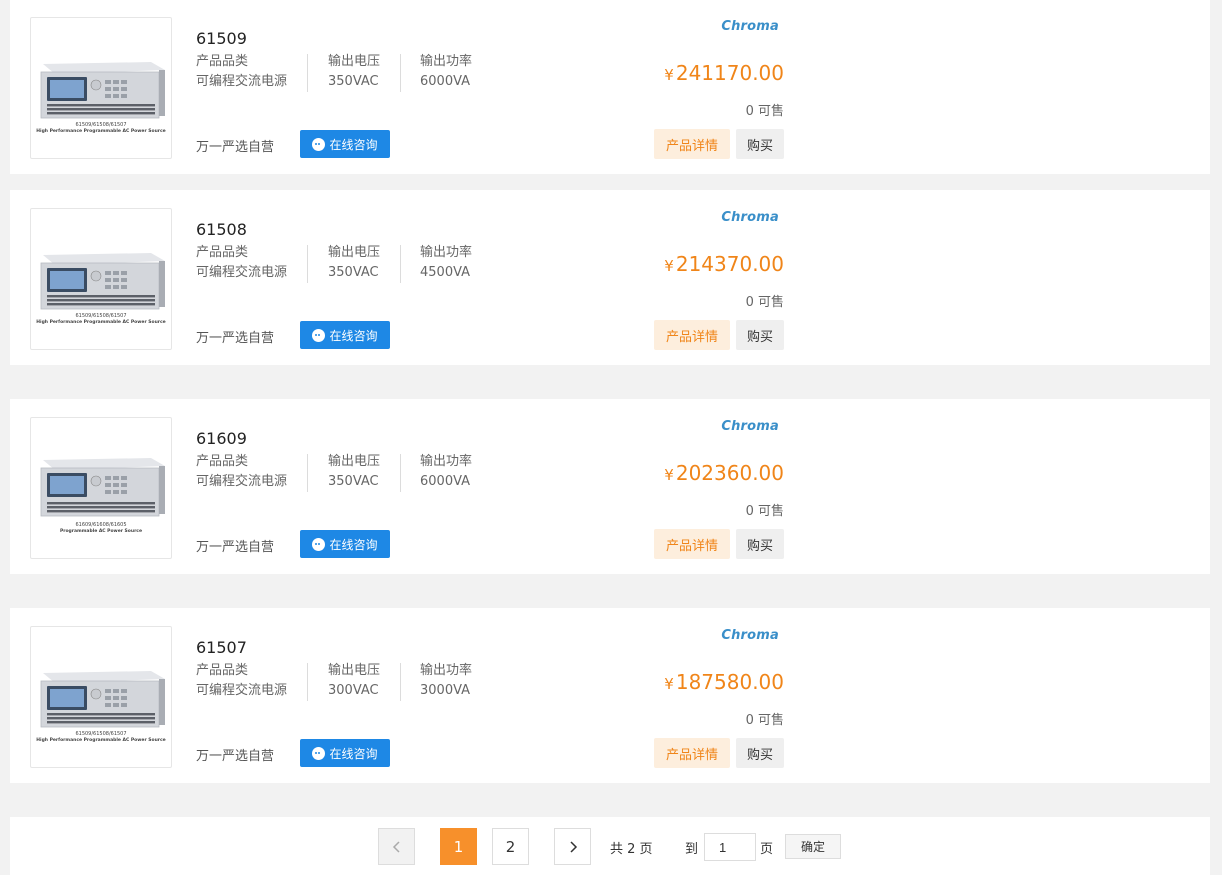  What do you see at coordinates (729, 264) in the screenshot?
I see `price-value: 214370.00` at bounding box center [729, 264].